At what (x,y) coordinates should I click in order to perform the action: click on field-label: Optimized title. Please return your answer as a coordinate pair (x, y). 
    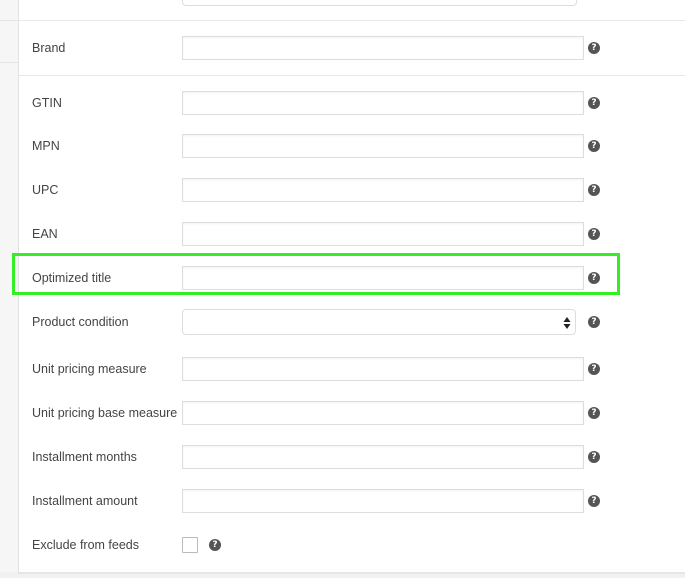
    Looking at the image, I should click on (72, 278).